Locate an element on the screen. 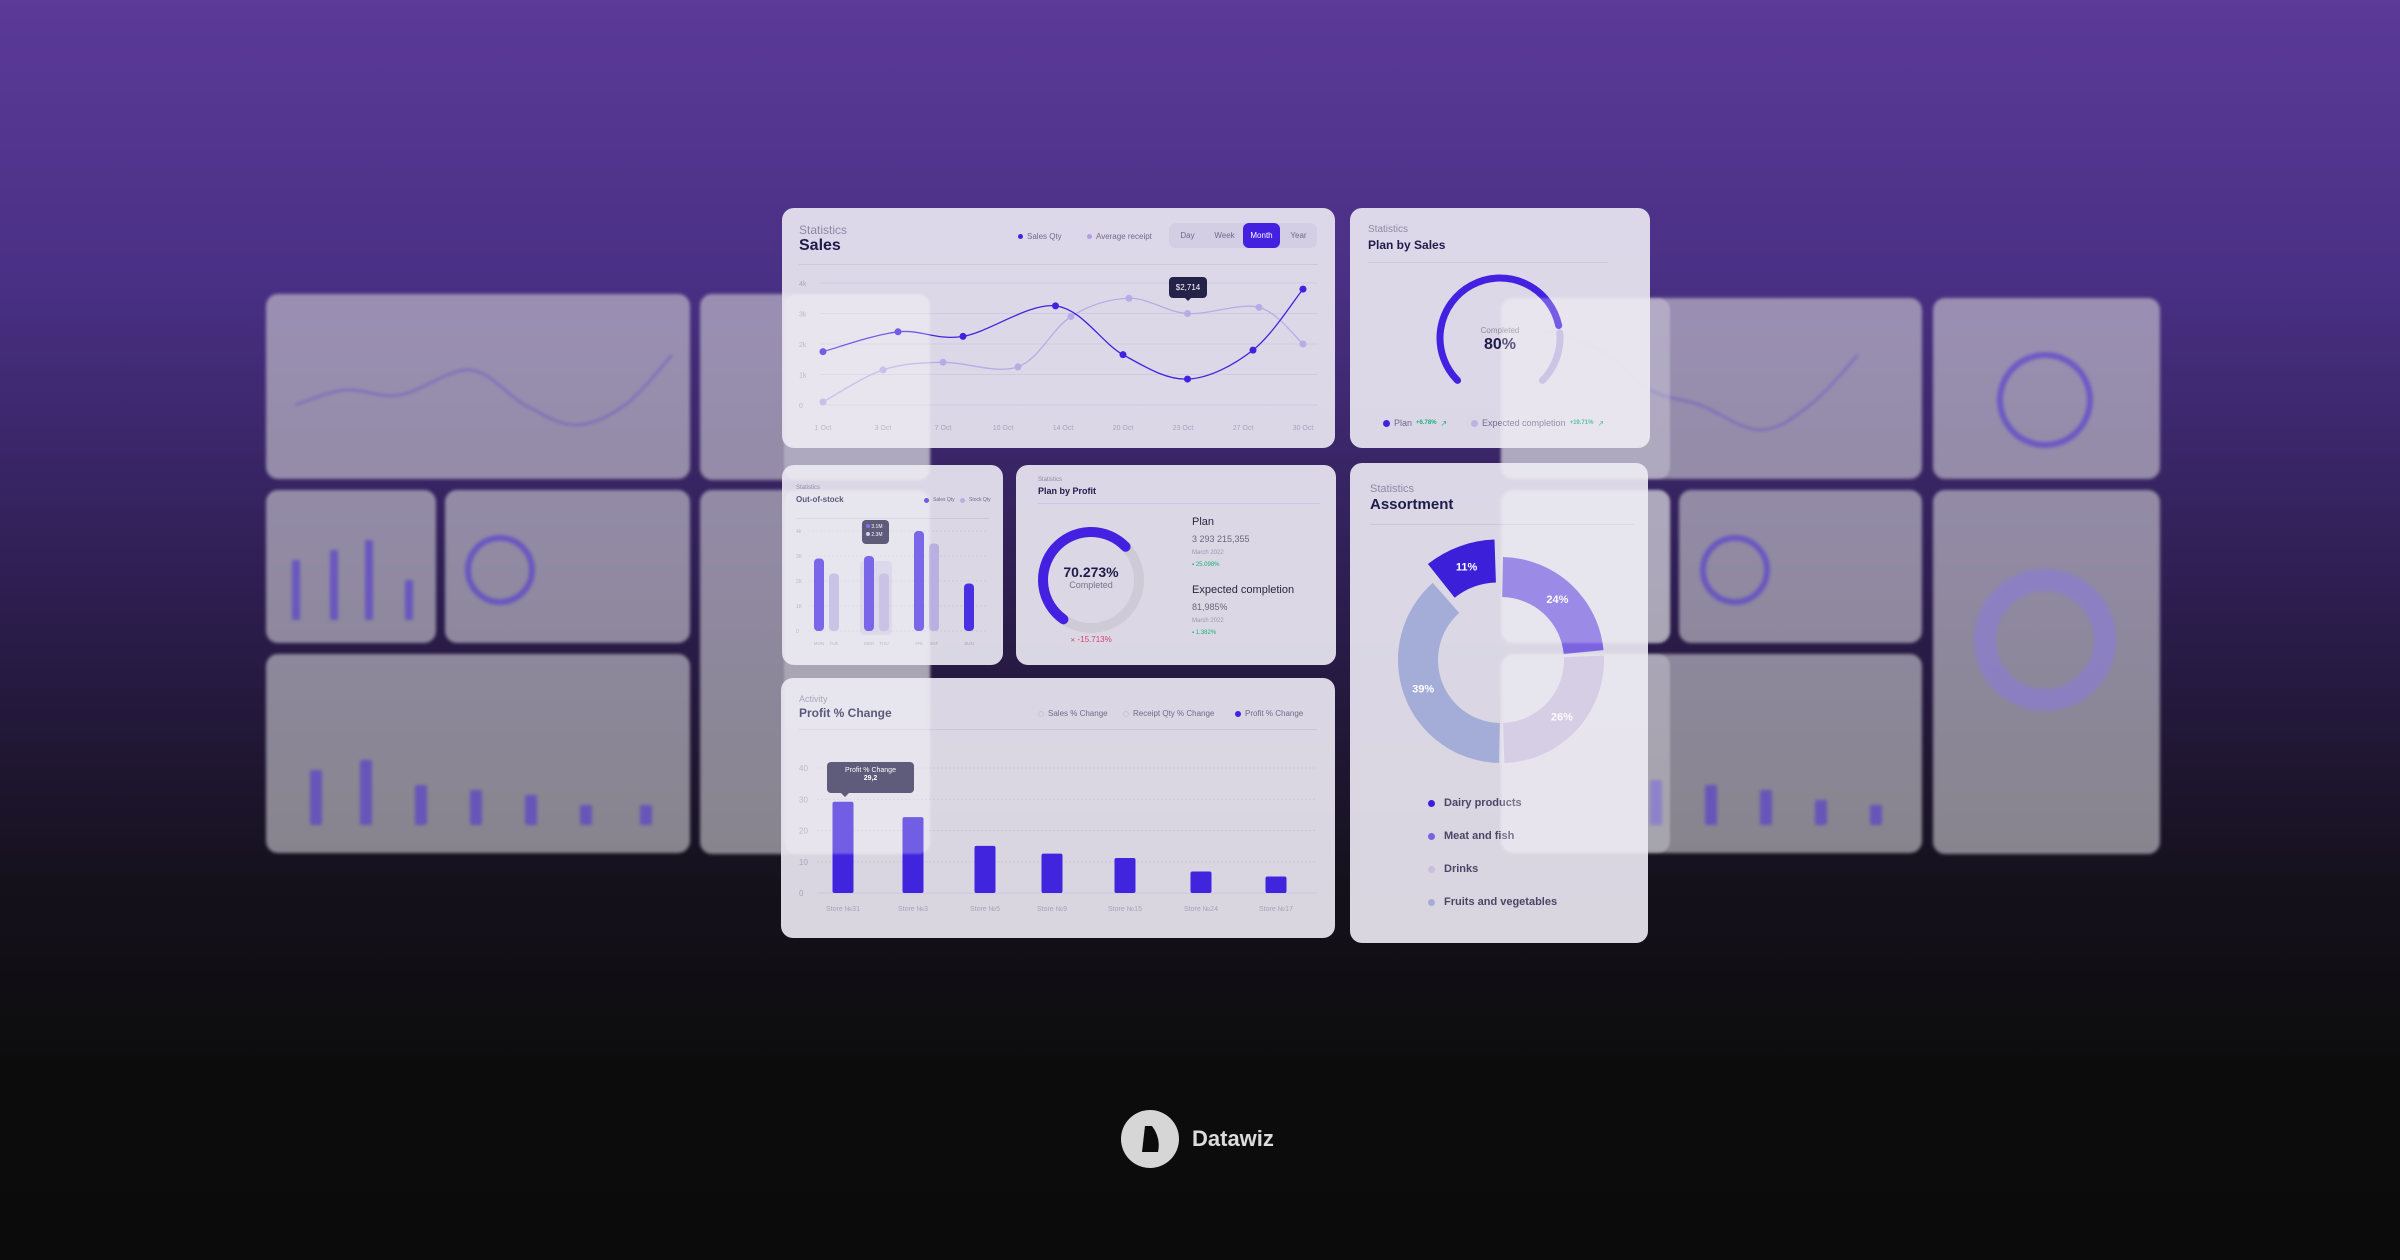 This screenshot has height=1260, width=2400. profit-change-value: -15.713% is located at coordinates (1094, 639).